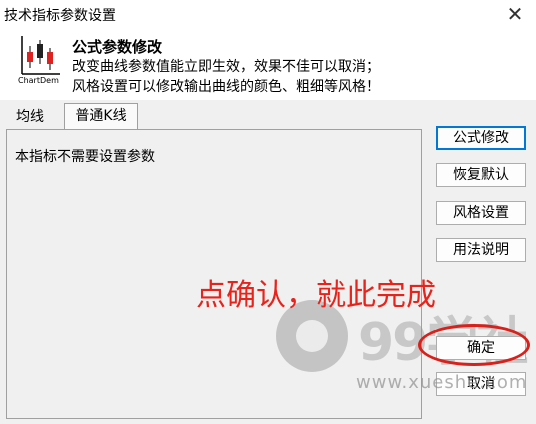 Image resolution: width=536 pixels, height=424 pixels. I want to click on annotation-highlight-ellipse, so click(474, 345).